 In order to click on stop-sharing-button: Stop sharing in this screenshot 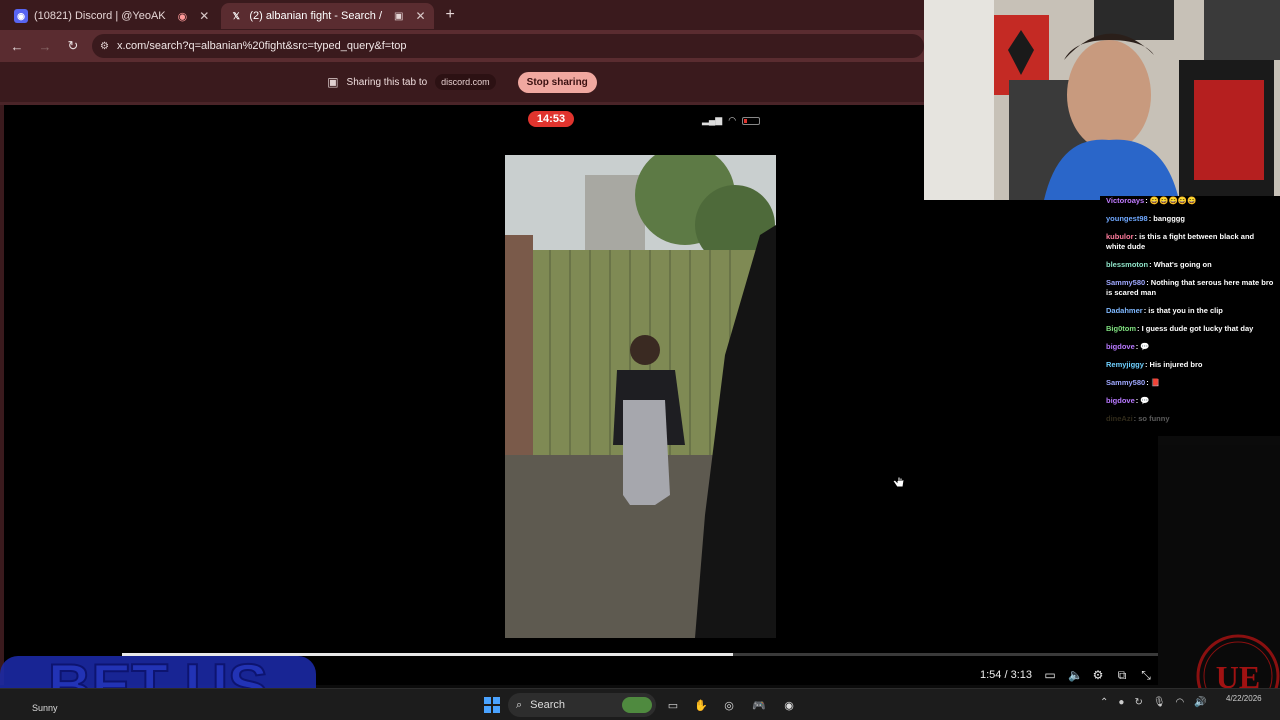, I will do `click(557, 82)`.